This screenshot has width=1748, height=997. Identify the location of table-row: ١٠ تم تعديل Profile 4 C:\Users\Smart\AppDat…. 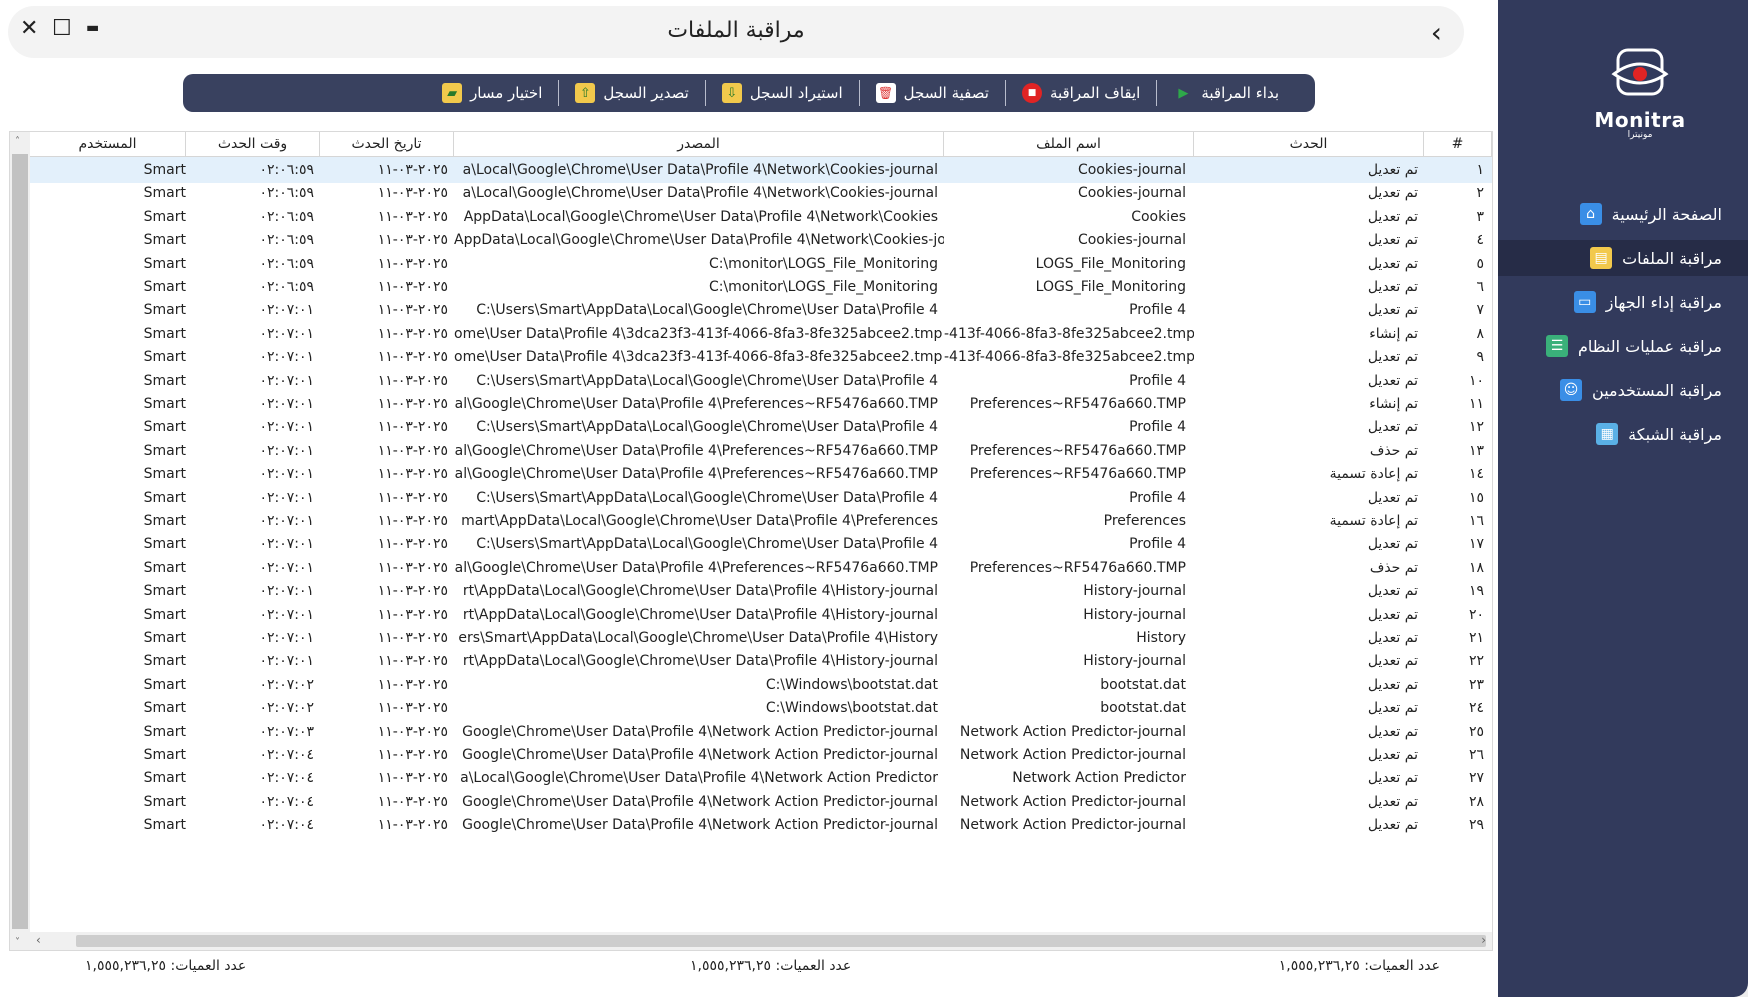
(761, 381).